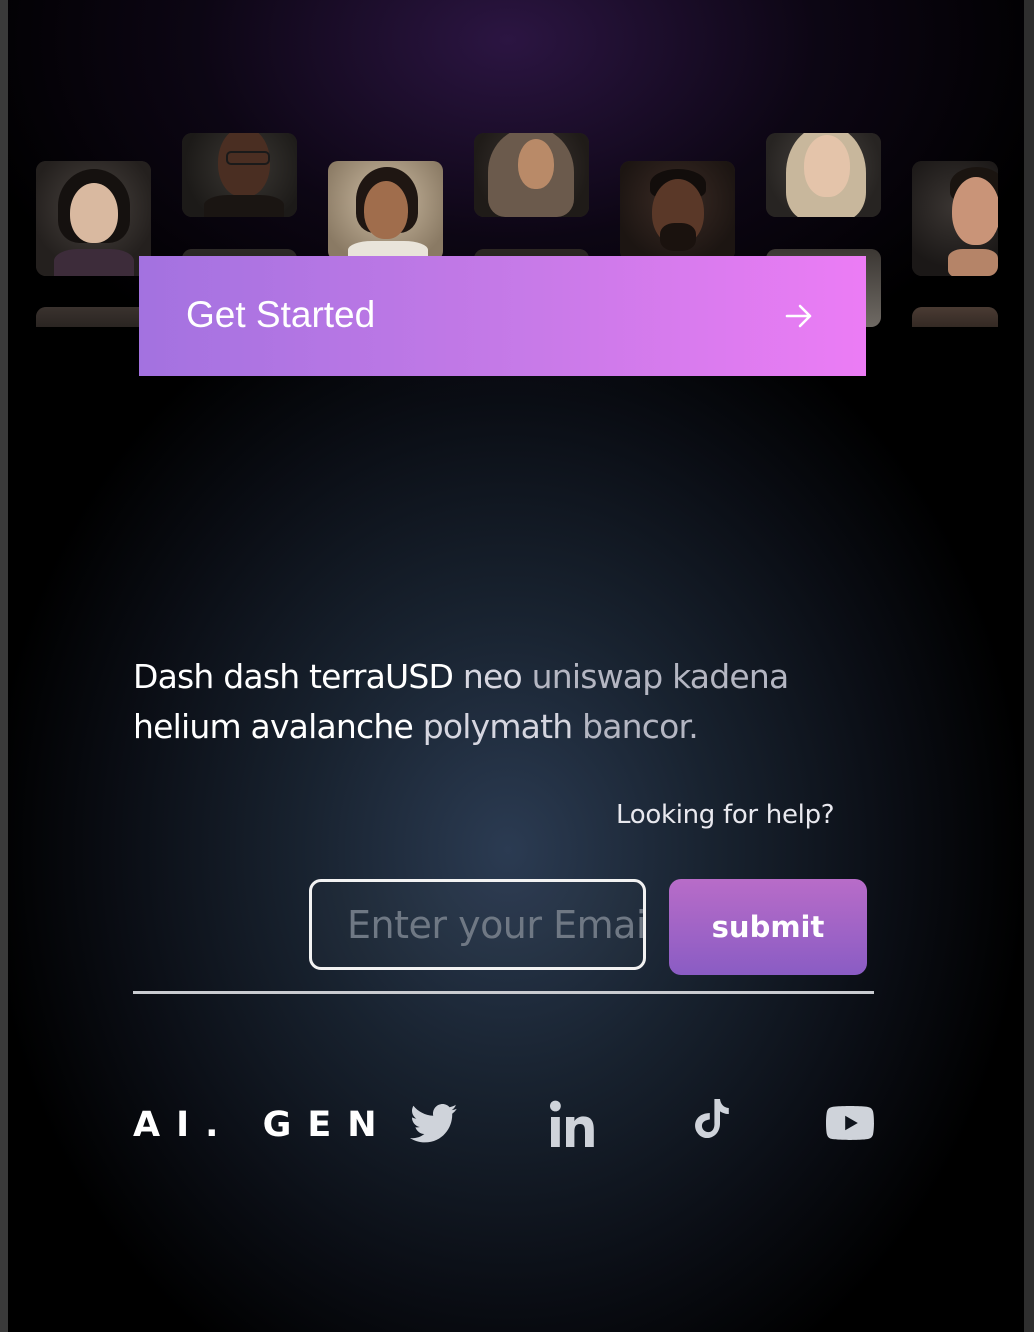 The width and height of the screenshot is (1034, 1332). Describe the element at coordinates (239, 175) in the screenshot. I see `portrait-man-glasses` at that location.